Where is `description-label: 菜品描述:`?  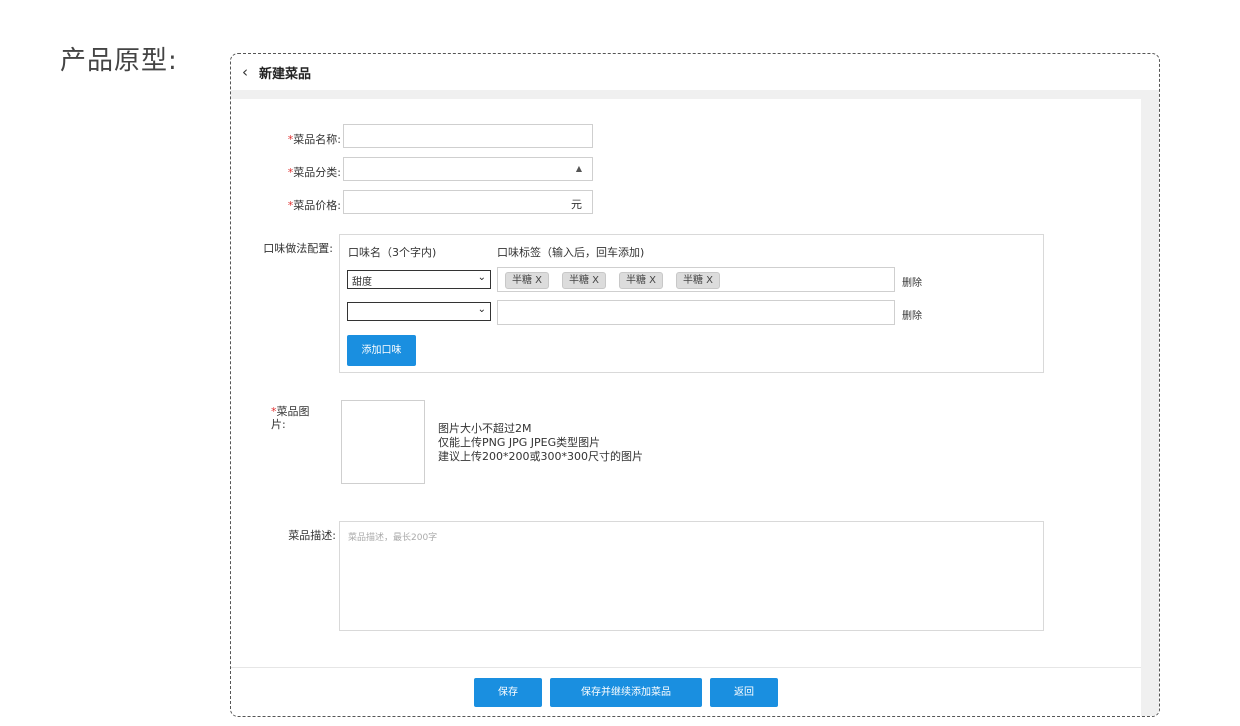 description-label: 菜品描述: is located at coordinates (312, 535).